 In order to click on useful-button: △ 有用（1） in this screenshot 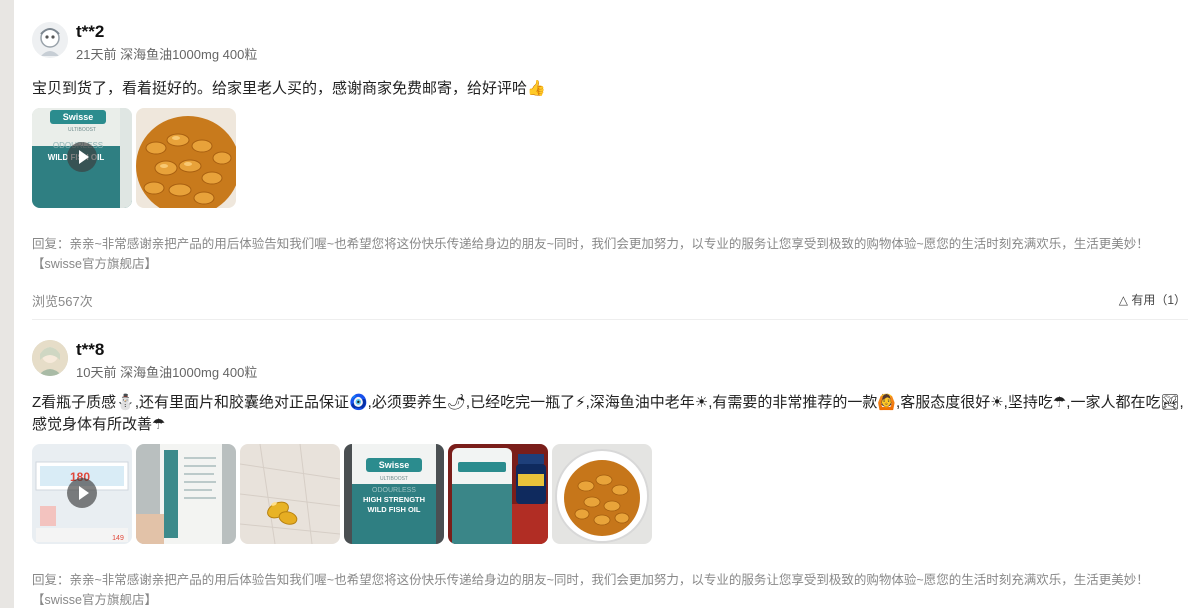, I will do `click(1152, 299)`.